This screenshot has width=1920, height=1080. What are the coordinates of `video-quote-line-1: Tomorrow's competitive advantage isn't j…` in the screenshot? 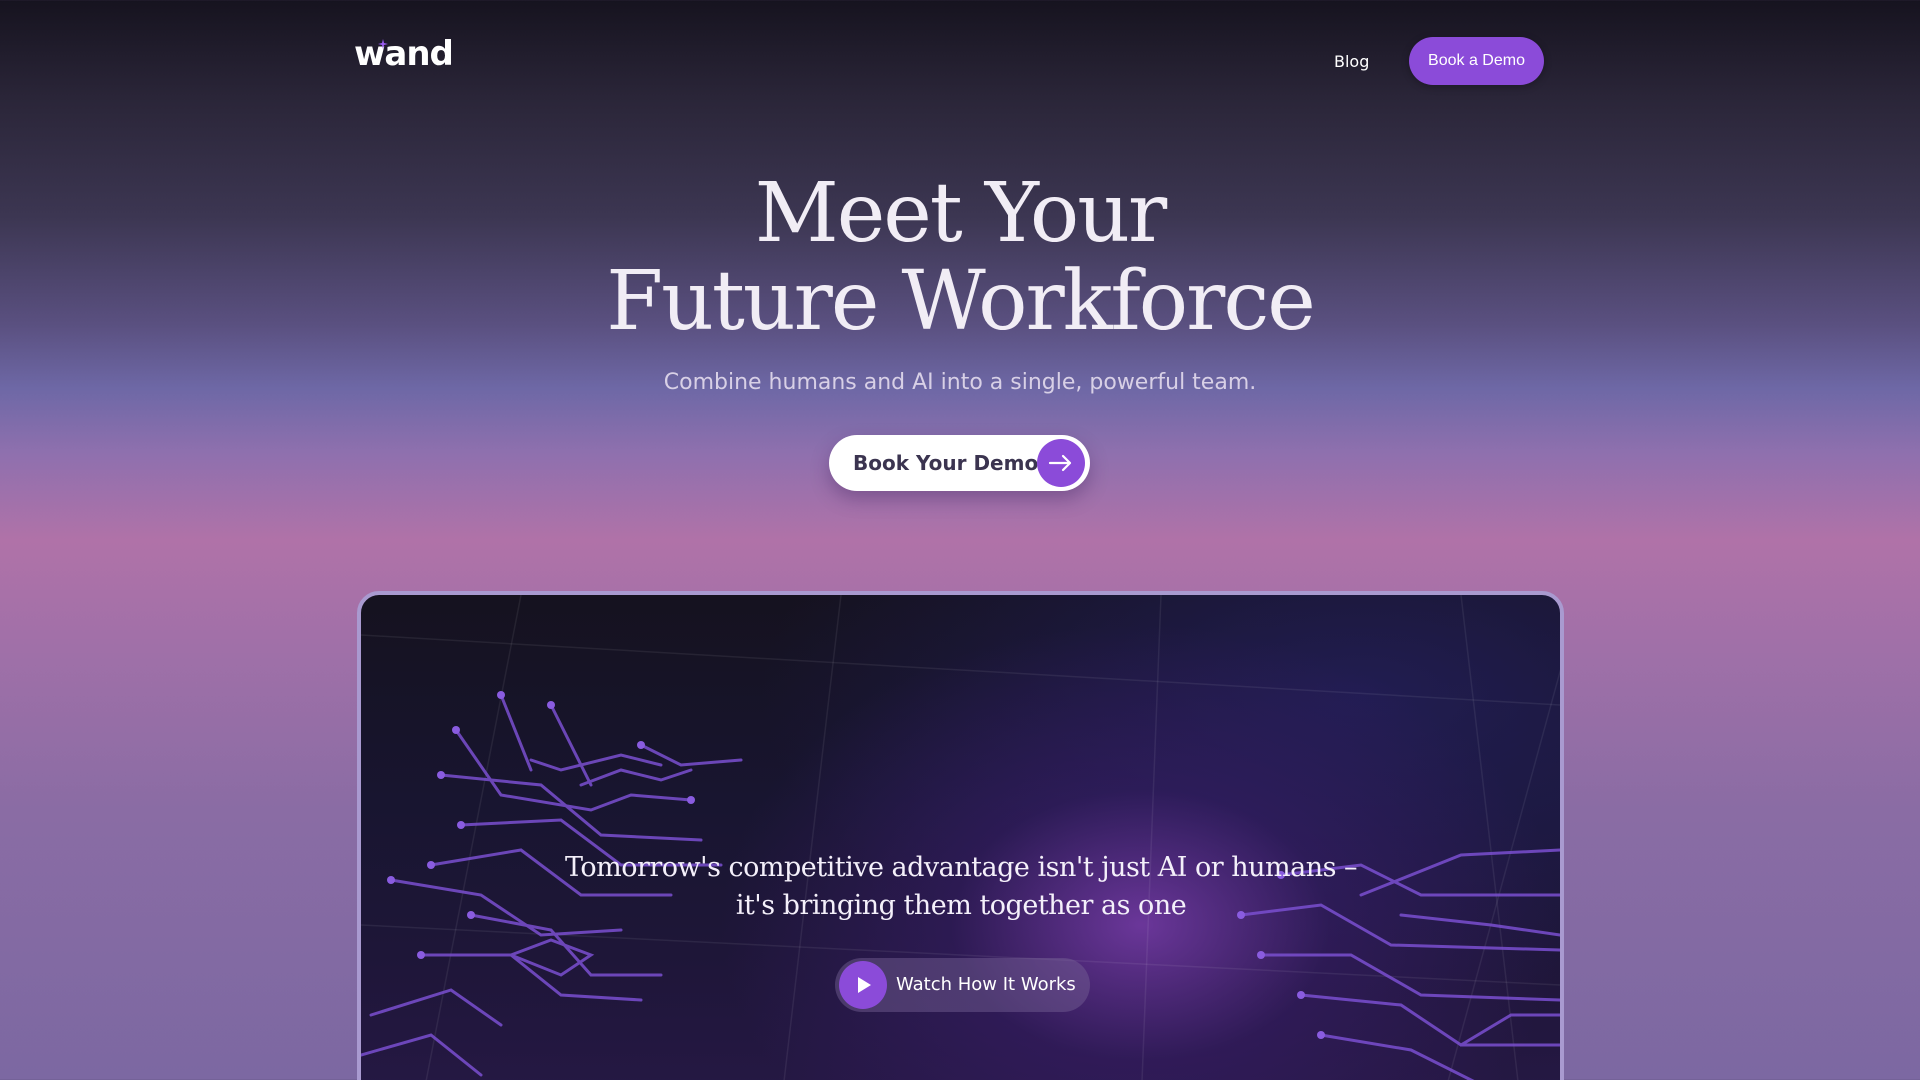 It's located at (961, 867).